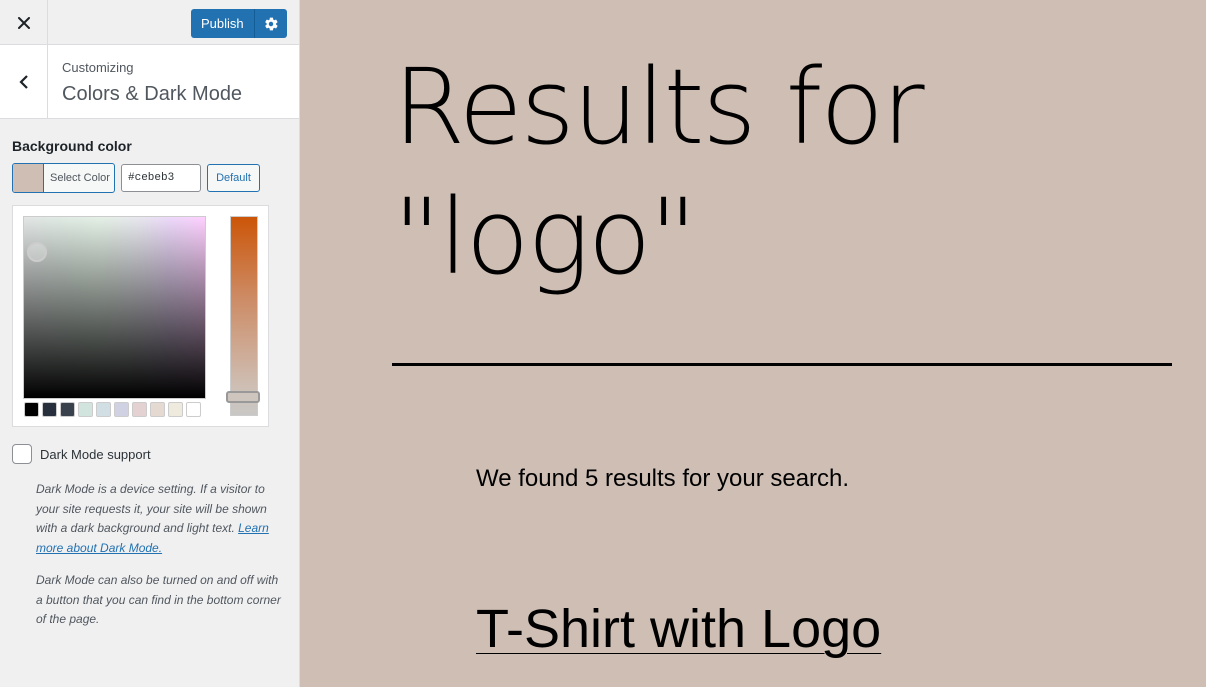  Describe the element at coordinates (22, 454) in the screenshot. I see `dark-mode-checkbox` at that location.